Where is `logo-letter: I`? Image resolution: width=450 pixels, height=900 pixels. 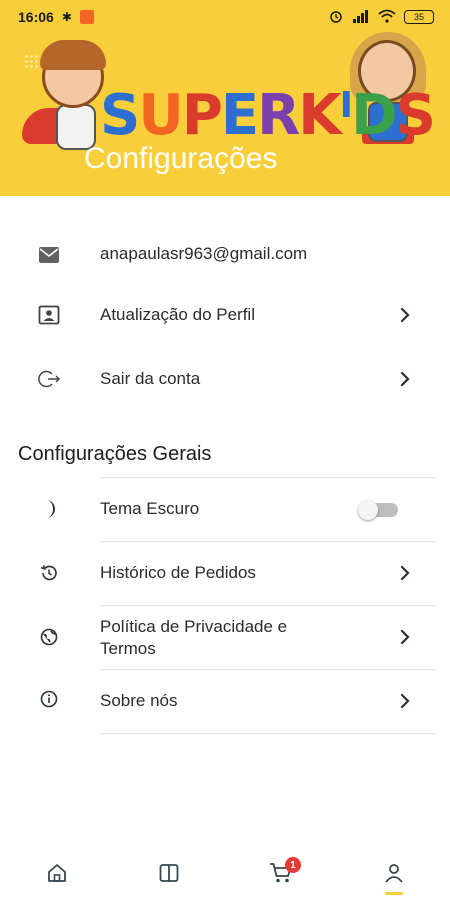
logo-letter: I is located at coordinates (346, 105).